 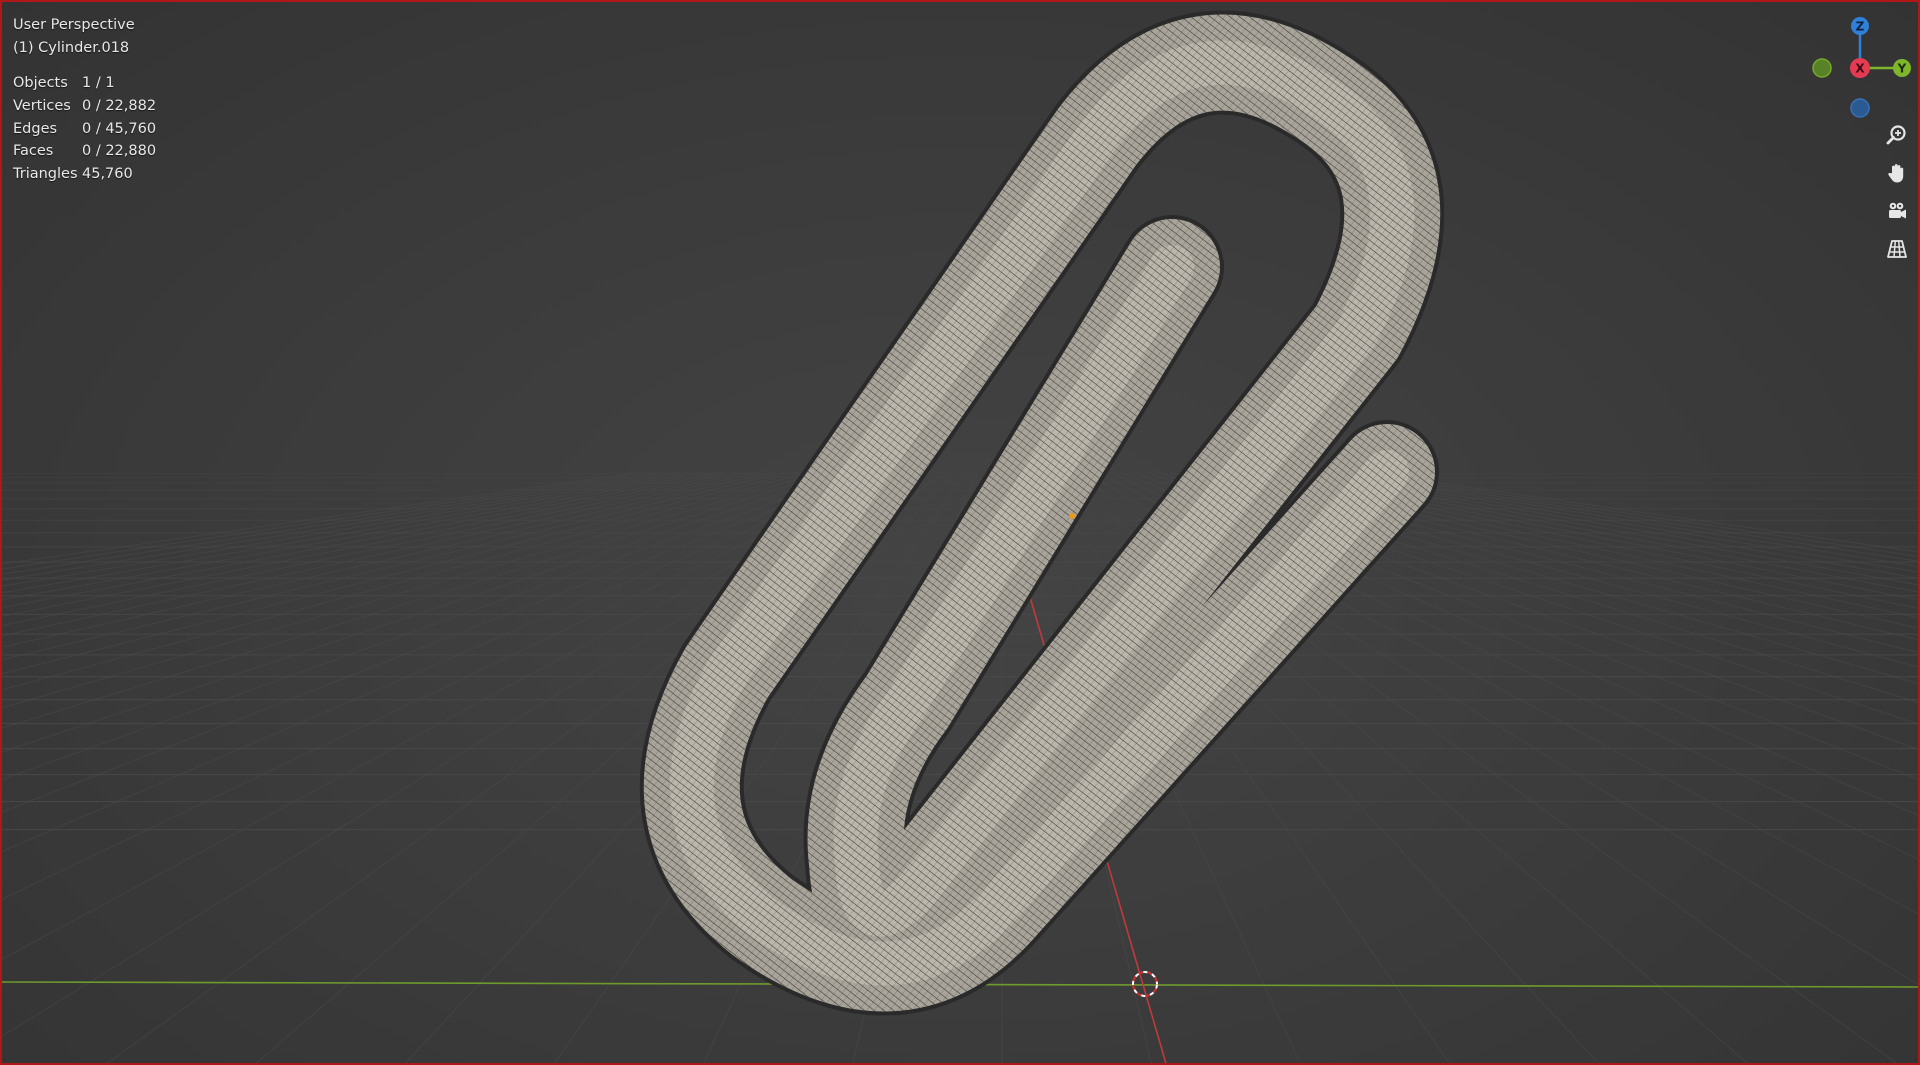 I want to click on stat-label: Edges, so click(x=35, y=128).